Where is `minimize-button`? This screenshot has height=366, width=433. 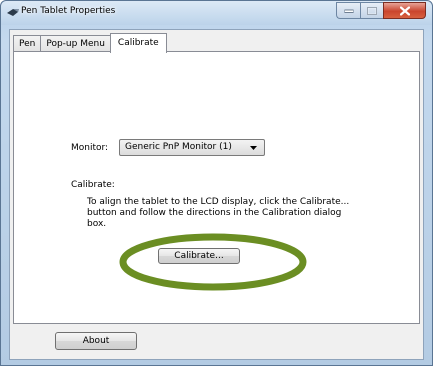
minimize-button is located at coordinates (348, 10).